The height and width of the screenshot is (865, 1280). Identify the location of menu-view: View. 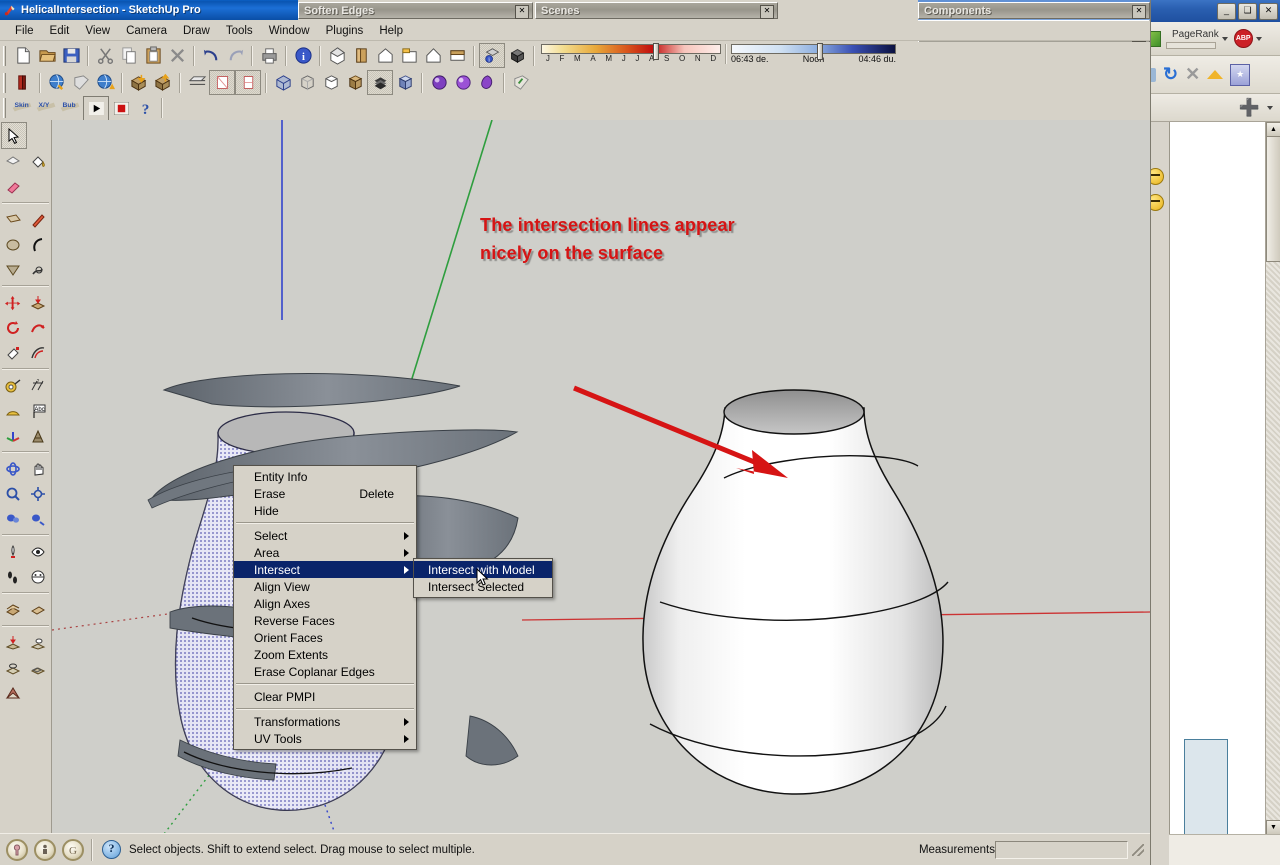
(97, 31).